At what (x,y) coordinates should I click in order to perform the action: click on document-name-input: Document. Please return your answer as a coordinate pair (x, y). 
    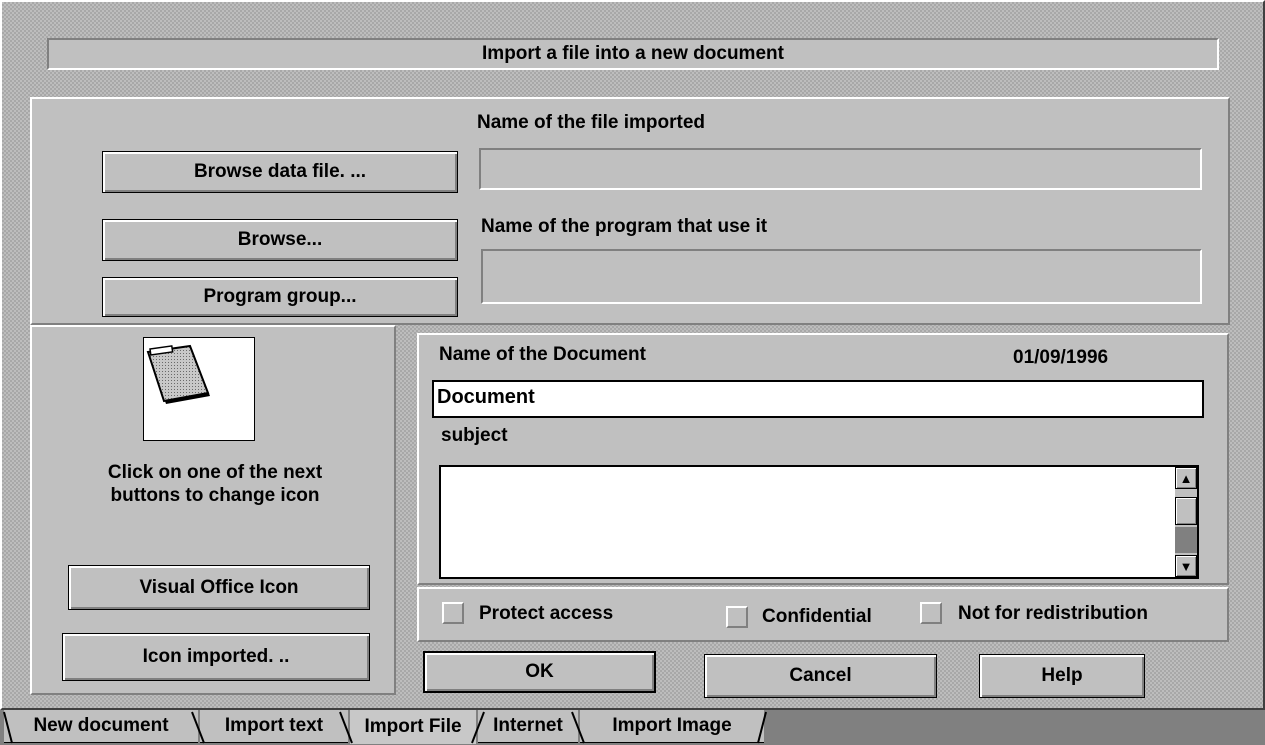
    Looking at the image, I should click on (818, 399).